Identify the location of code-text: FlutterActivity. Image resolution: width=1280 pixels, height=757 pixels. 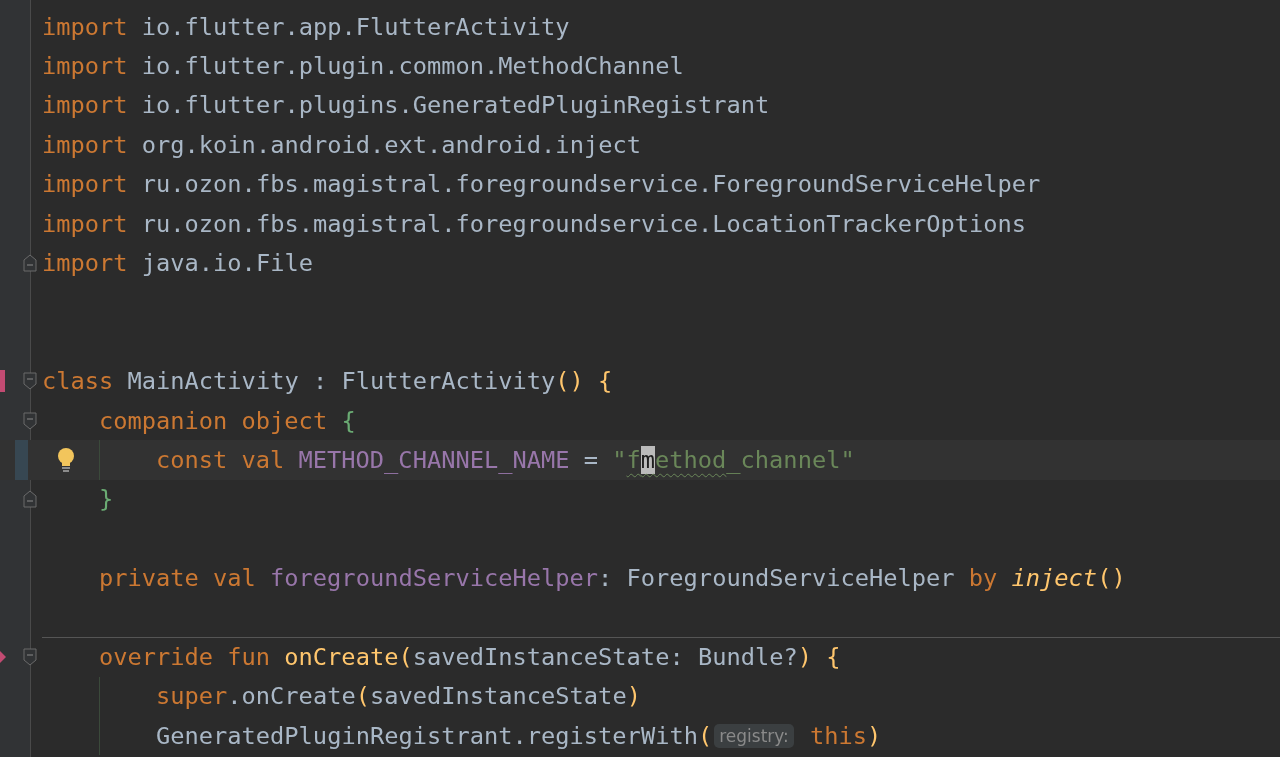
(448, 381).